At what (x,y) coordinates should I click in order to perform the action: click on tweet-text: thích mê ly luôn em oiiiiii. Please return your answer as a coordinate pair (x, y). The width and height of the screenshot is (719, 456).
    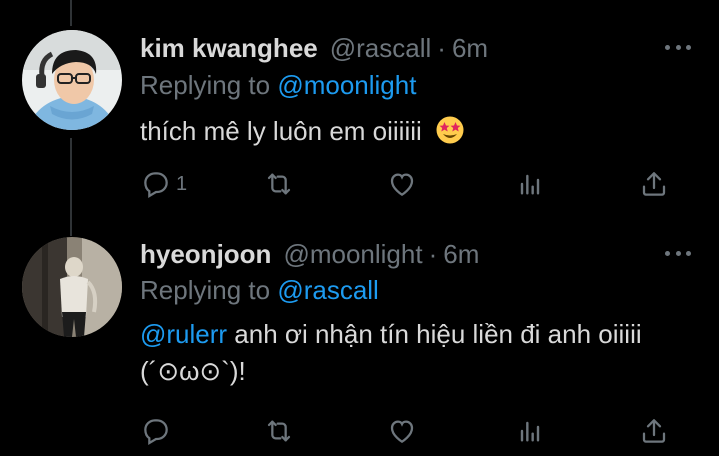
    Looking at the image, I should click on (410, 131).